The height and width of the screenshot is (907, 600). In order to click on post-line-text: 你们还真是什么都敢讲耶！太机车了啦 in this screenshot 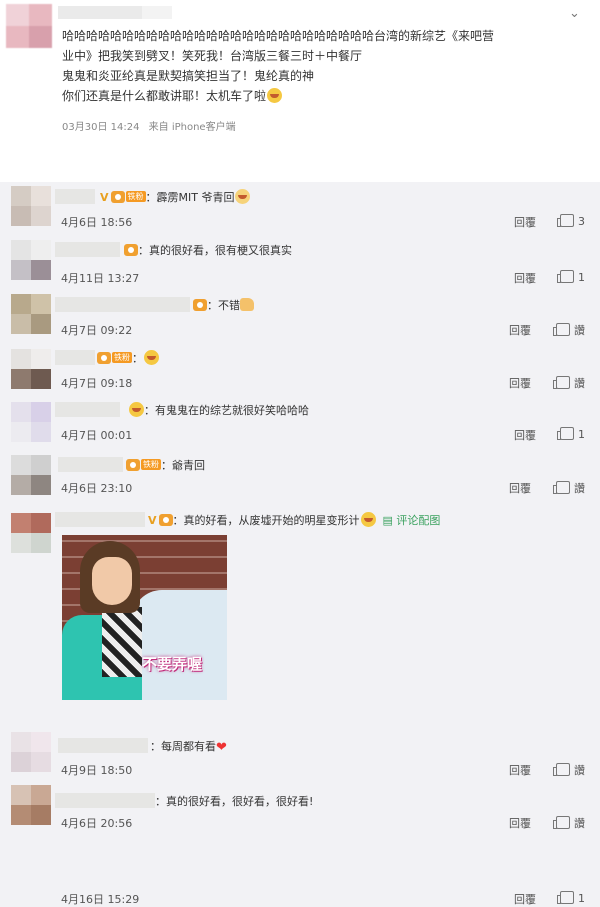, I will do `click(164, 96)`.